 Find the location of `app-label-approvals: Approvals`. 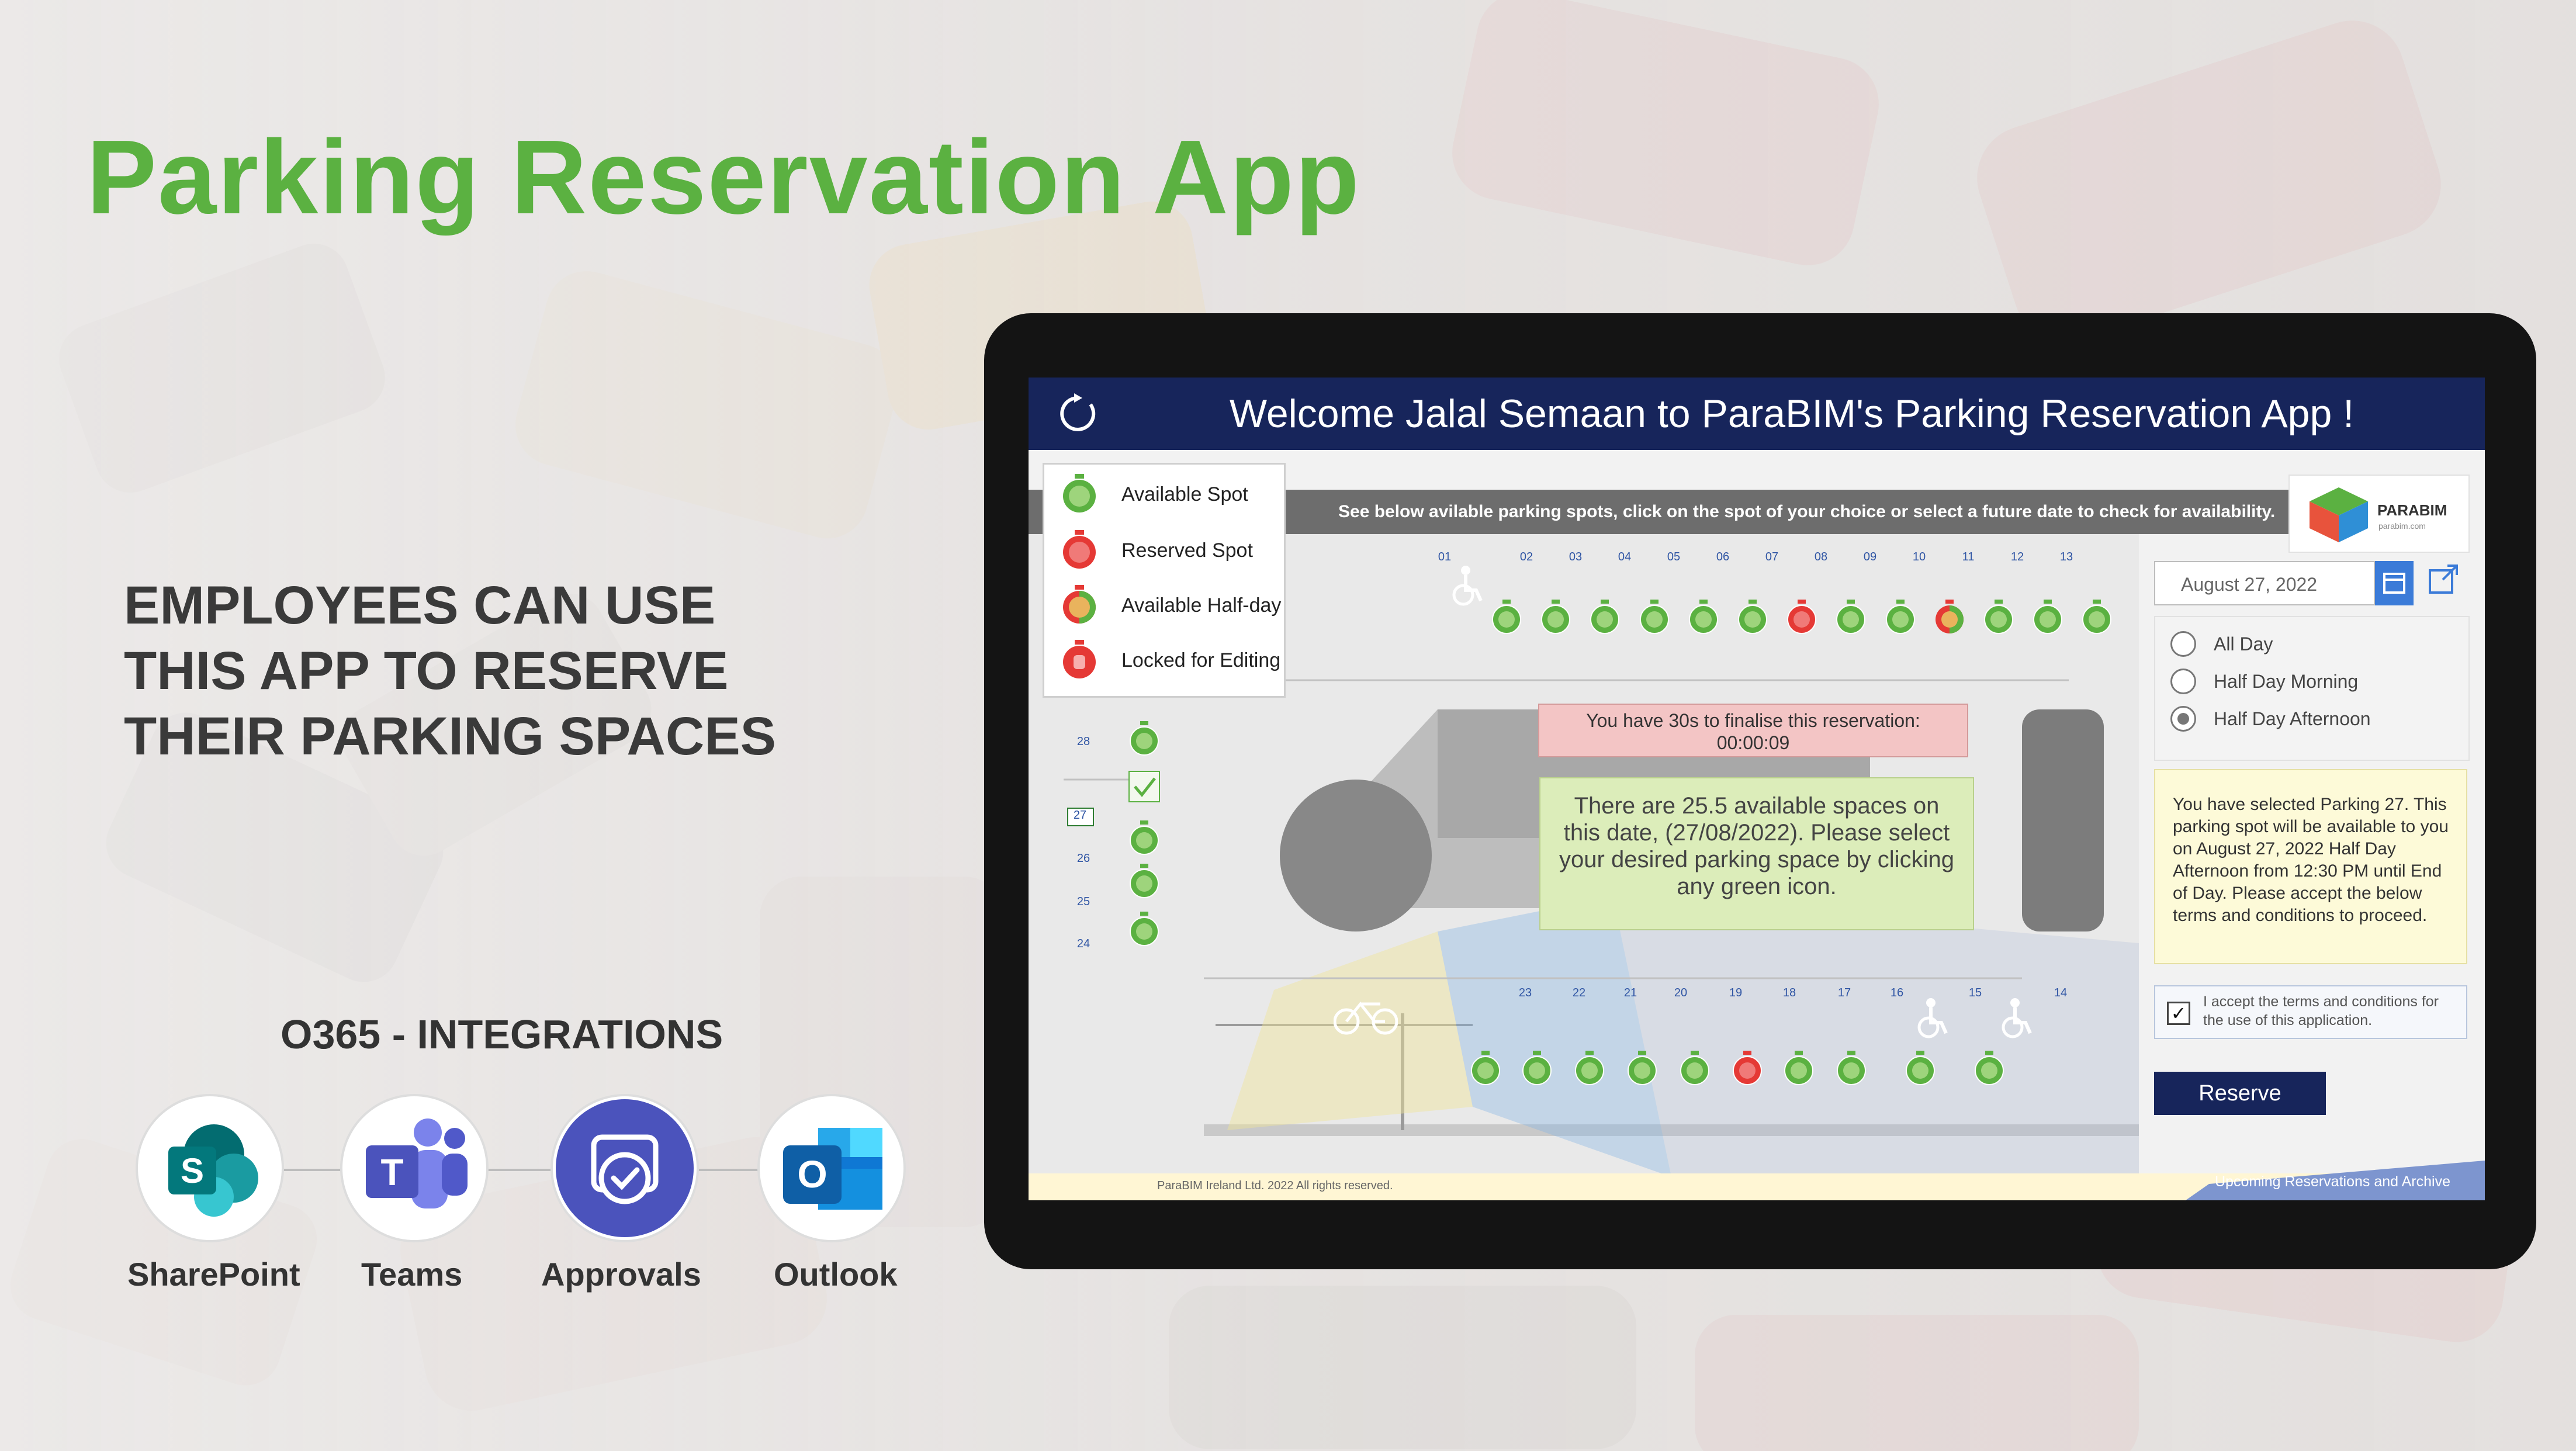

app-label-approvals: Approvals is located at coordinates (621, 1275).